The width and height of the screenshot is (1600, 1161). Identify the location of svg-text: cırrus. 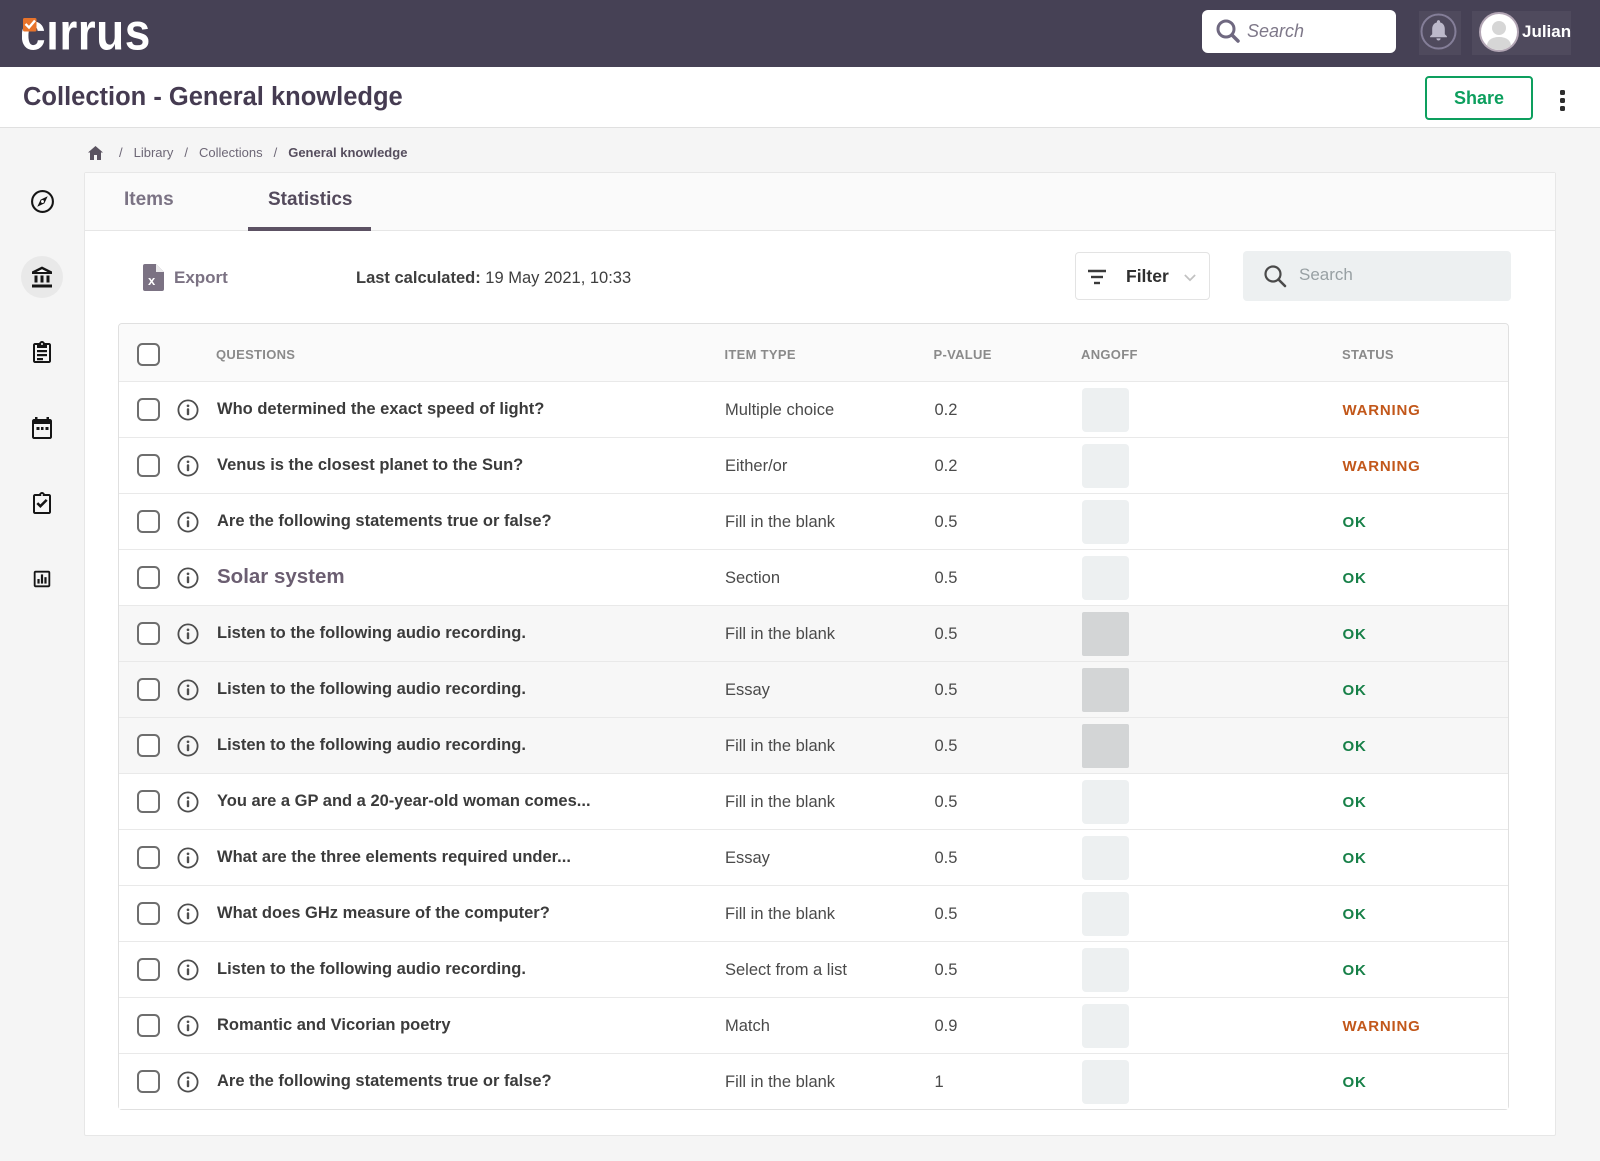
(86, 33).